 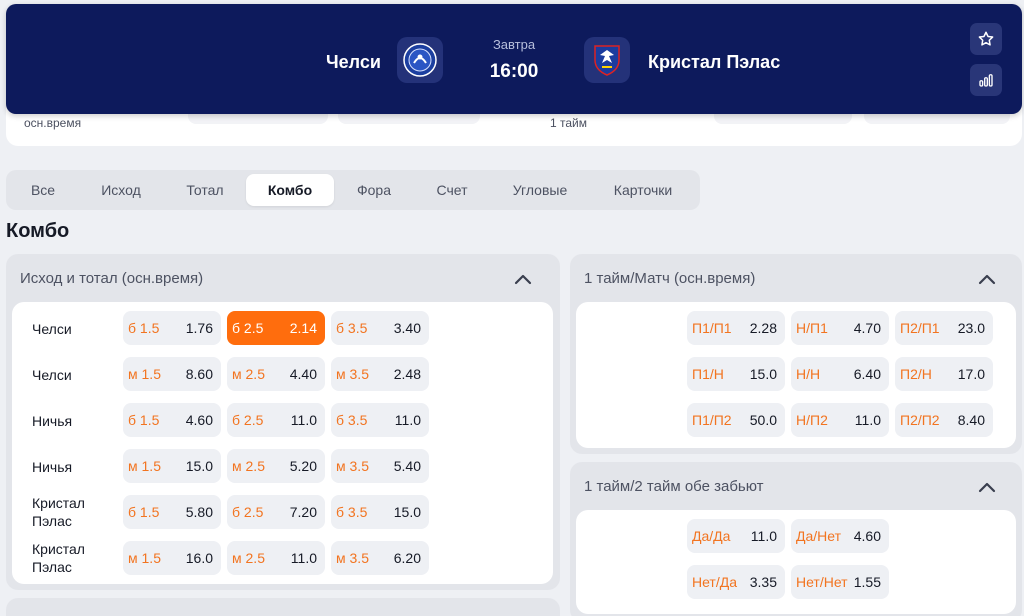 I want to click on odds-cell: м 1.5 16.0, so click(x=172, y=558).